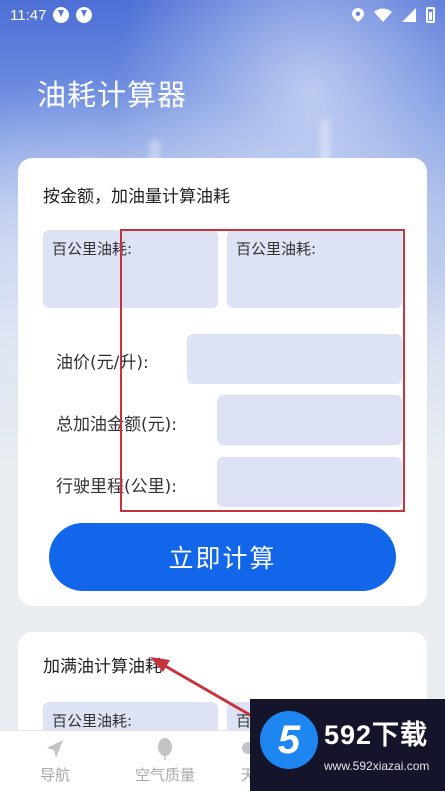 Image resolution: width=445 pixels, height=791 pixels. I want to click on site-watermark: 5 592下载 www.592xiazai.com, so click(347, 745).